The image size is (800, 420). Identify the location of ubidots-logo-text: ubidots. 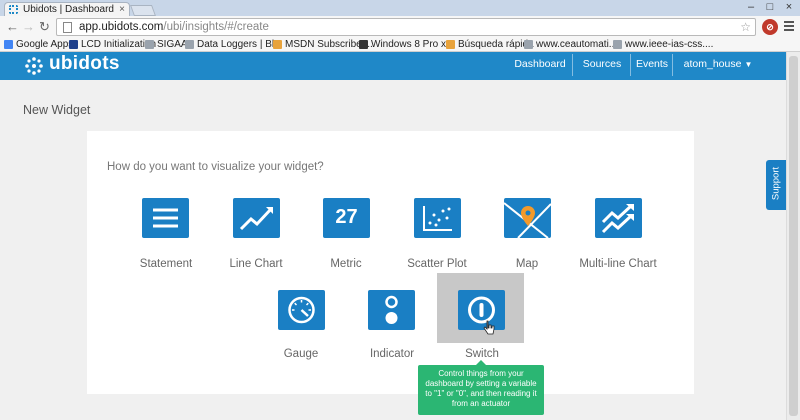
(84, 64).